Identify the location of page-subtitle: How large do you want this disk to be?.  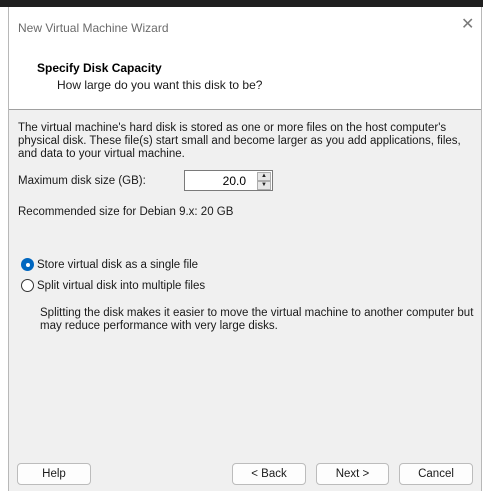
(160, 85).